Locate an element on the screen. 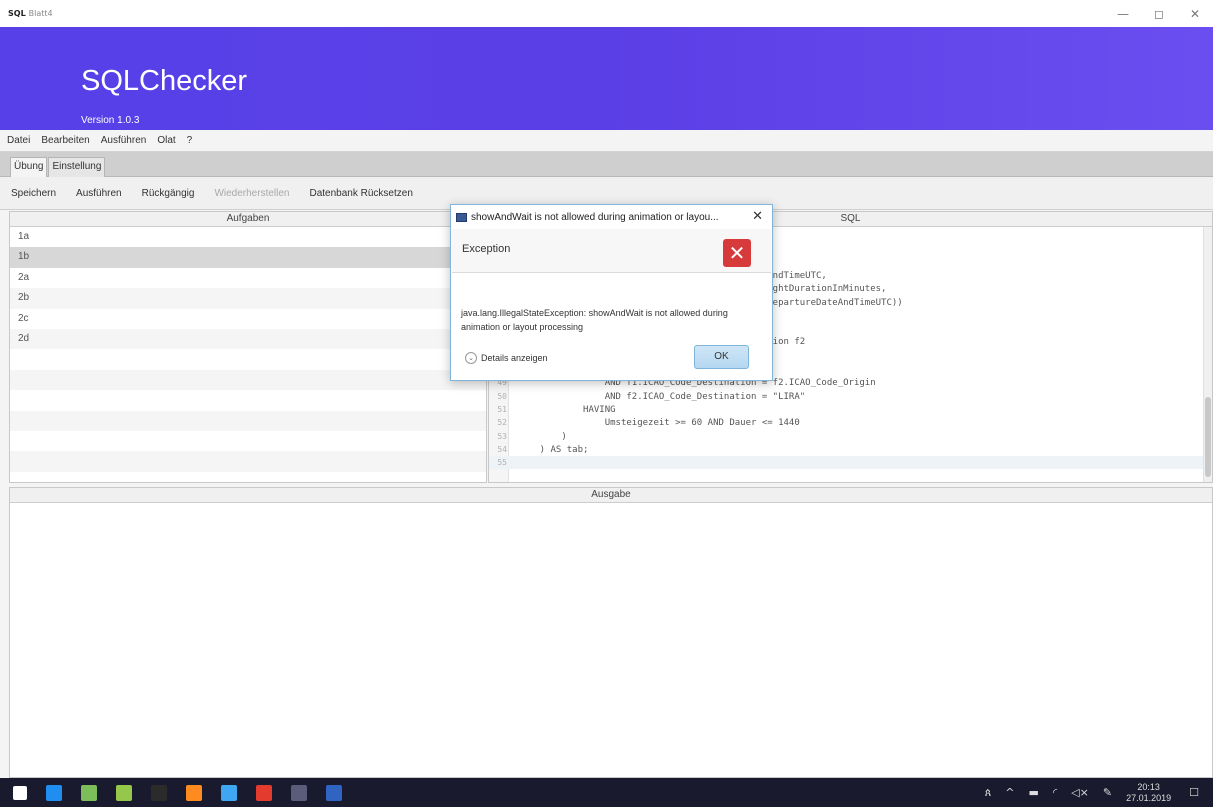 The image size is (1213, 807). sql-app-icon is located at coordinates (299, 792).